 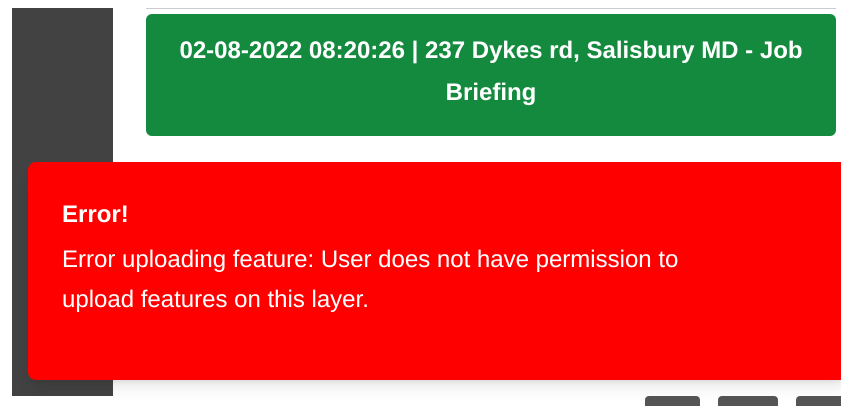 What do you see at coordinates (95, 215) in the screenshot?
I see `toast-title: Error!` at bounding box center [95, 215].